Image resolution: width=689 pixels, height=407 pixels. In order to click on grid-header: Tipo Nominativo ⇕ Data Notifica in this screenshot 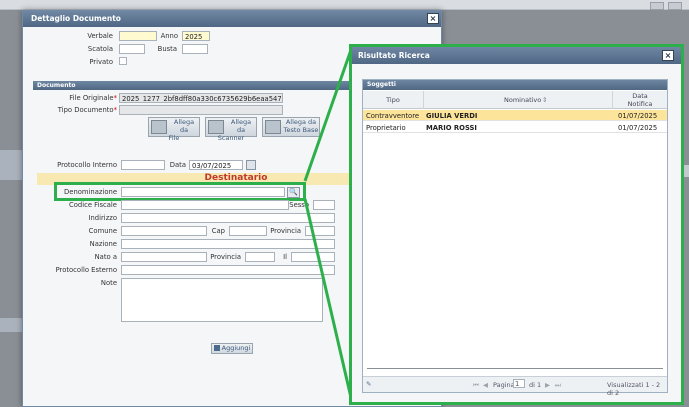, I will do `click(515, 100)`.